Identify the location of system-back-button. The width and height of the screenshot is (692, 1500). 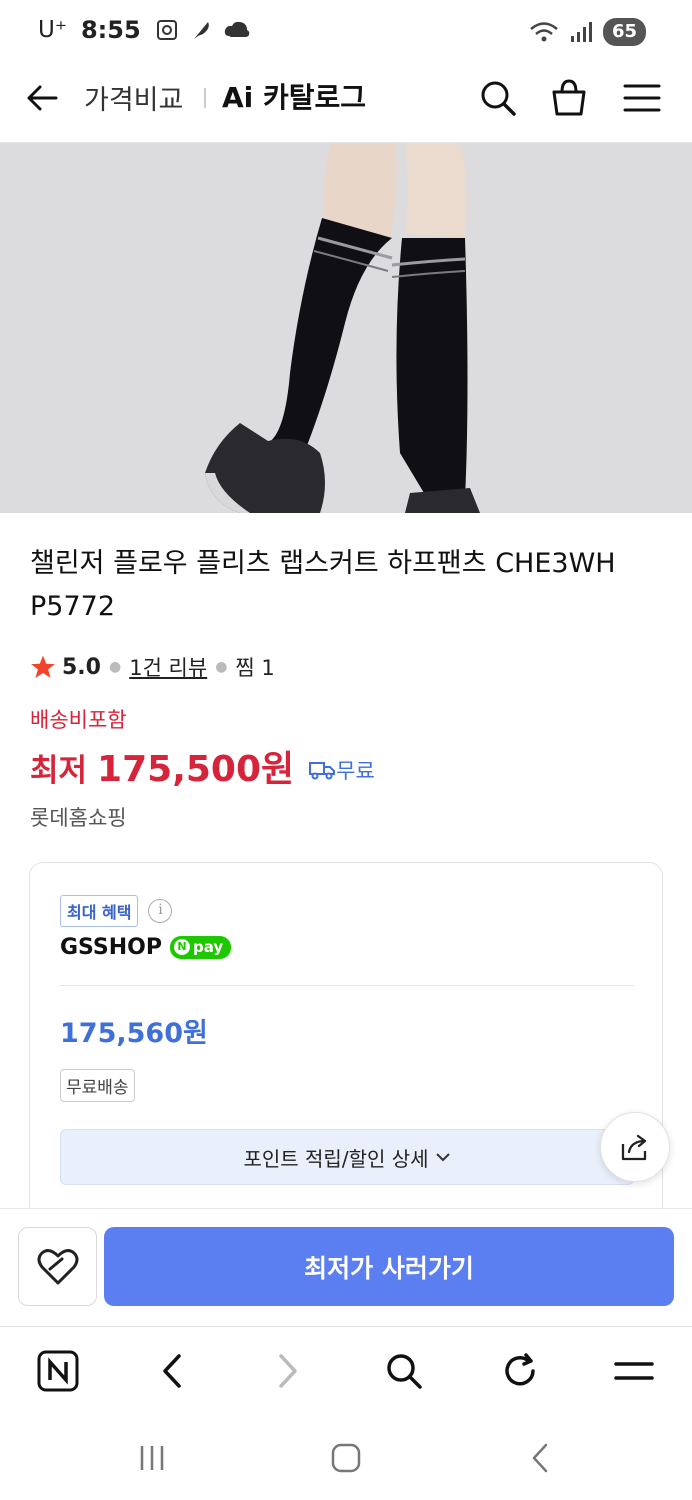
(540, 1458).